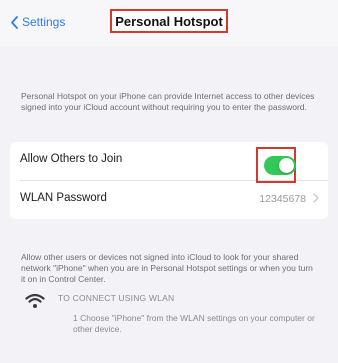  Describe the element at coordinates (316, 198) in the screenshot. I see `chevron-right-icon` at that location.